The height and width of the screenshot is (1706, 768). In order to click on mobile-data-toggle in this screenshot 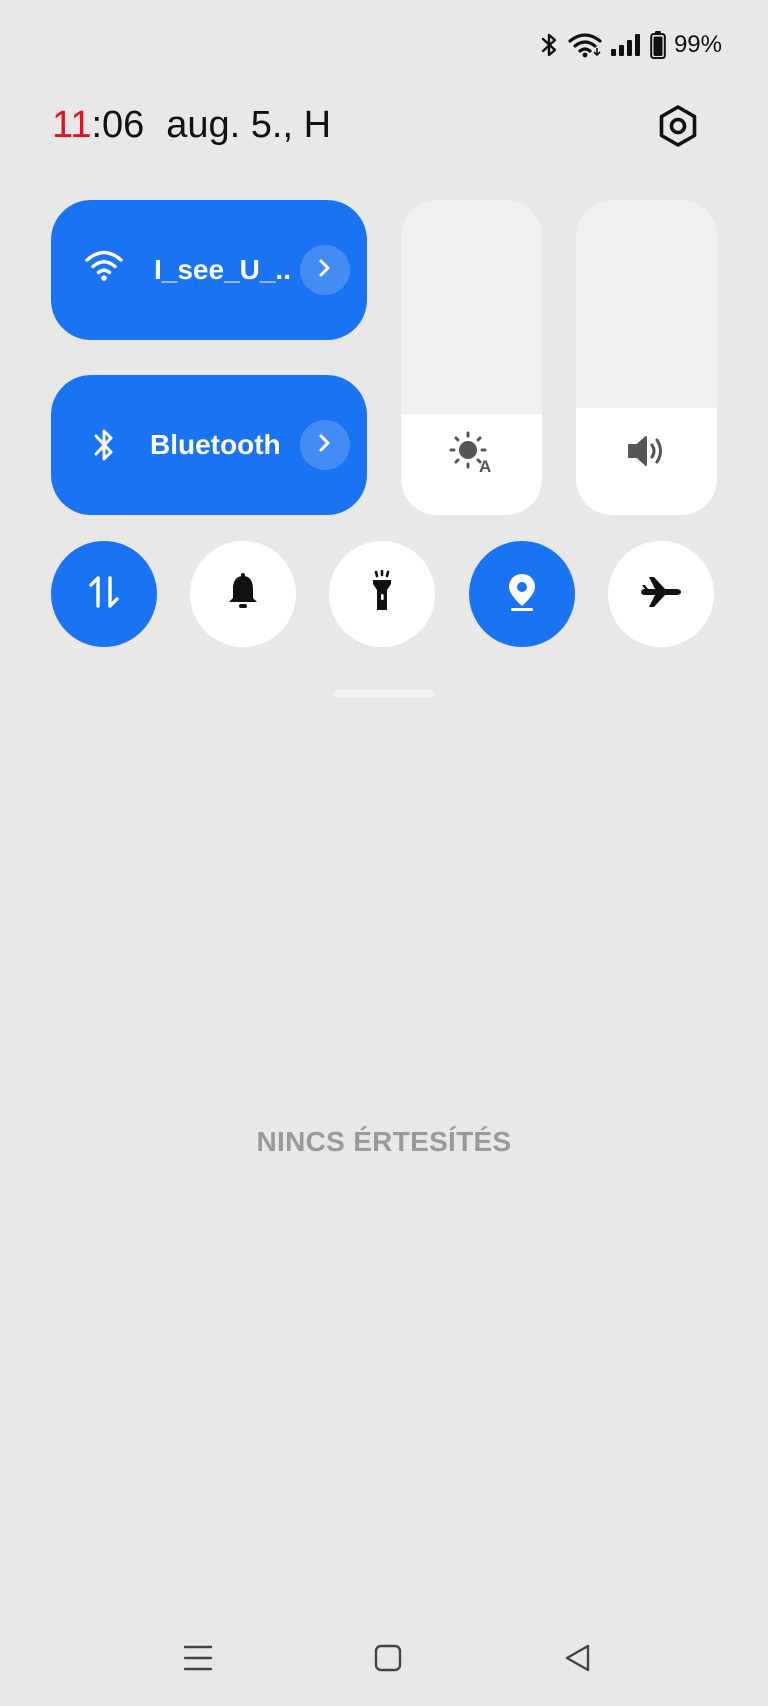, I will do `click(104, 594)`.